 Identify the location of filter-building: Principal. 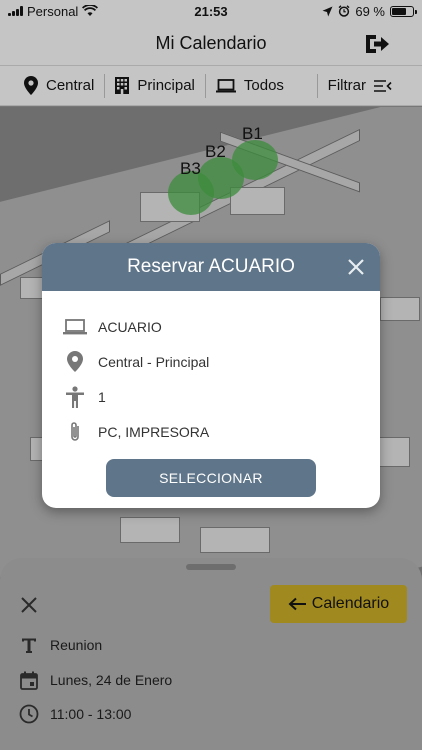
(154, 85).